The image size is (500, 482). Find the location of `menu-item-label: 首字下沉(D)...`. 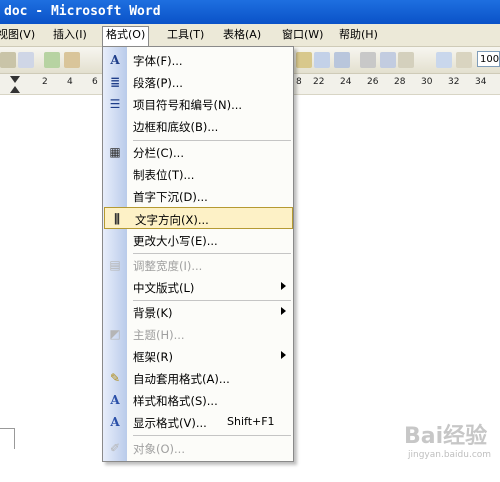

menu-item-label: 首字下沉(D)... is located at coordinates (170, 197).